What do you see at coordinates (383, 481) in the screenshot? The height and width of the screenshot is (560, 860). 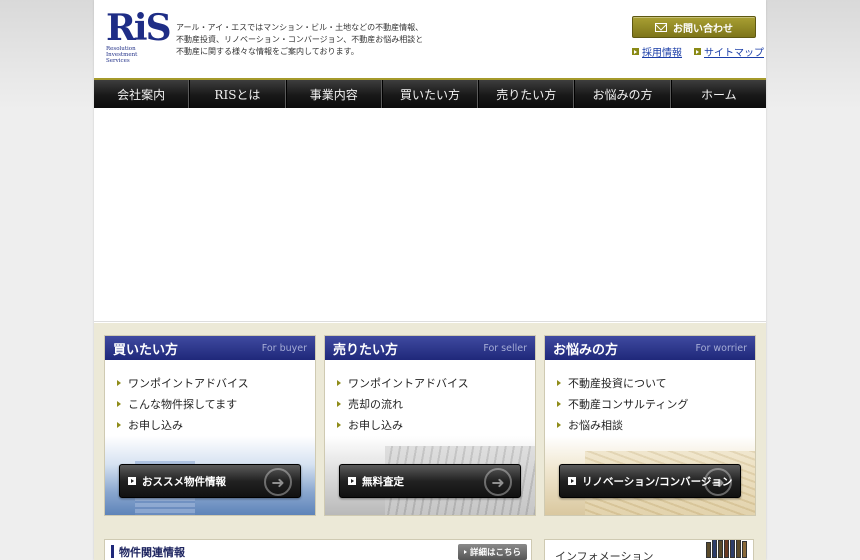 I see `free-appraisal-label: 無料査定` at bounding box center [383, 481].